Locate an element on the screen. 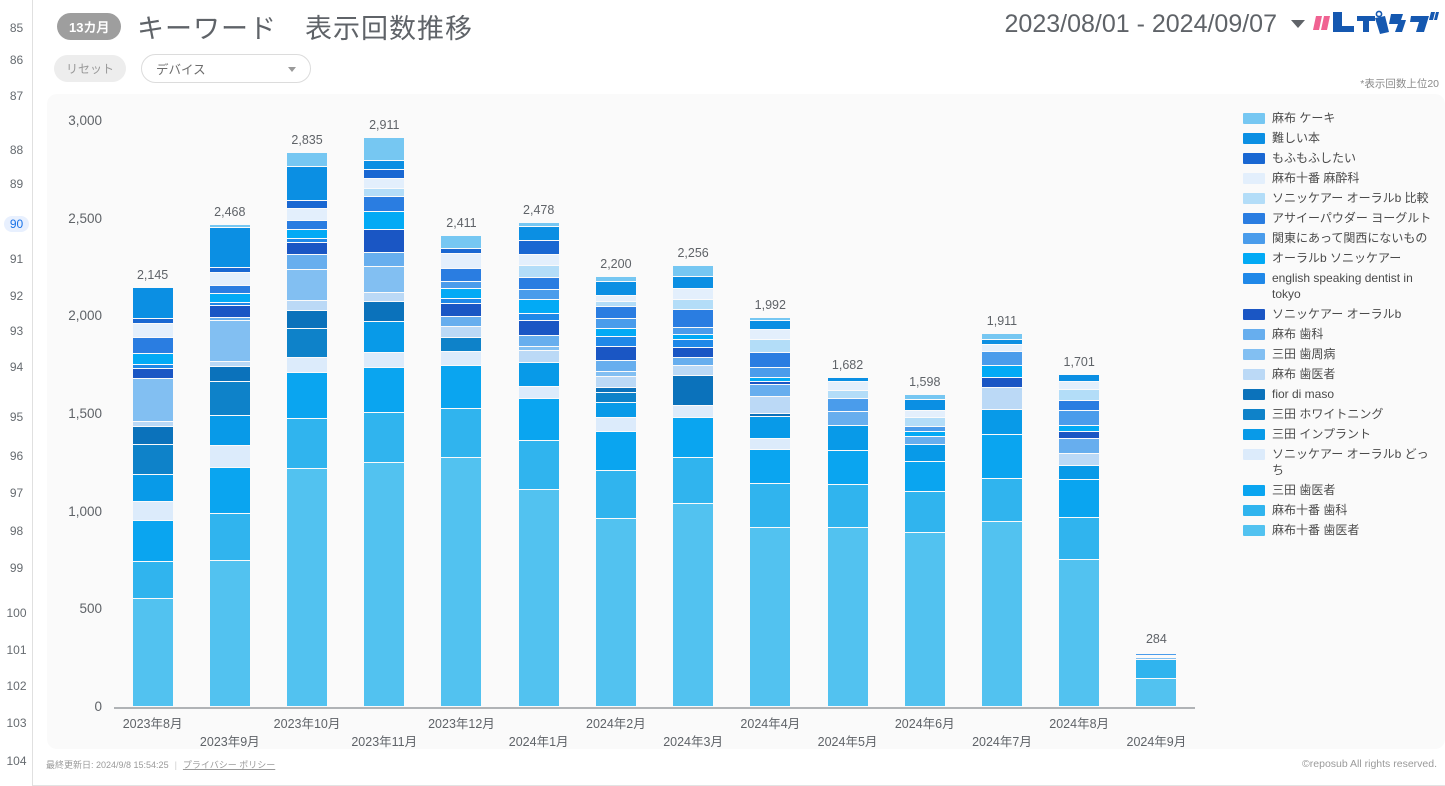 The image size is (1445, 786). row-number-103: 103 is located at coordinates (16, 723).